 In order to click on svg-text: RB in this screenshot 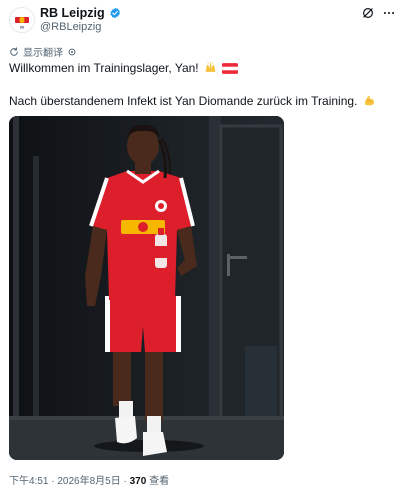, I will do `click(22, 28)`.